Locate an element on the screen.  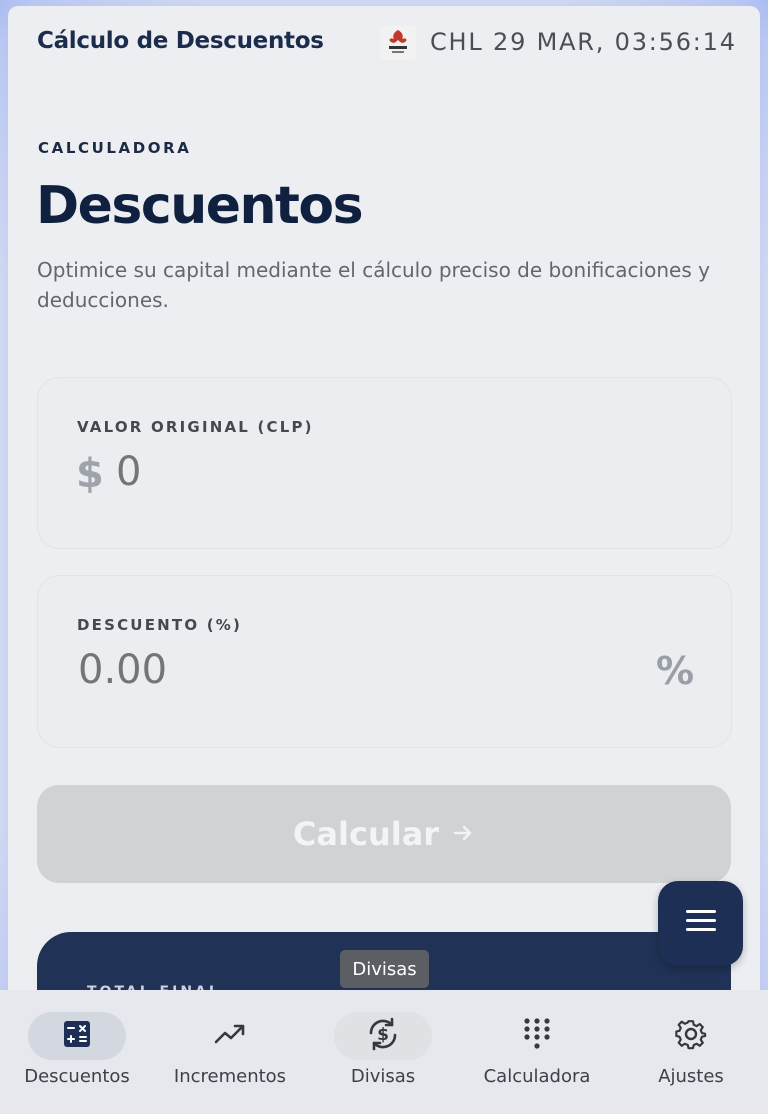
nav-item-ajustes: Ajustes is located at coordinates (691, 1057).